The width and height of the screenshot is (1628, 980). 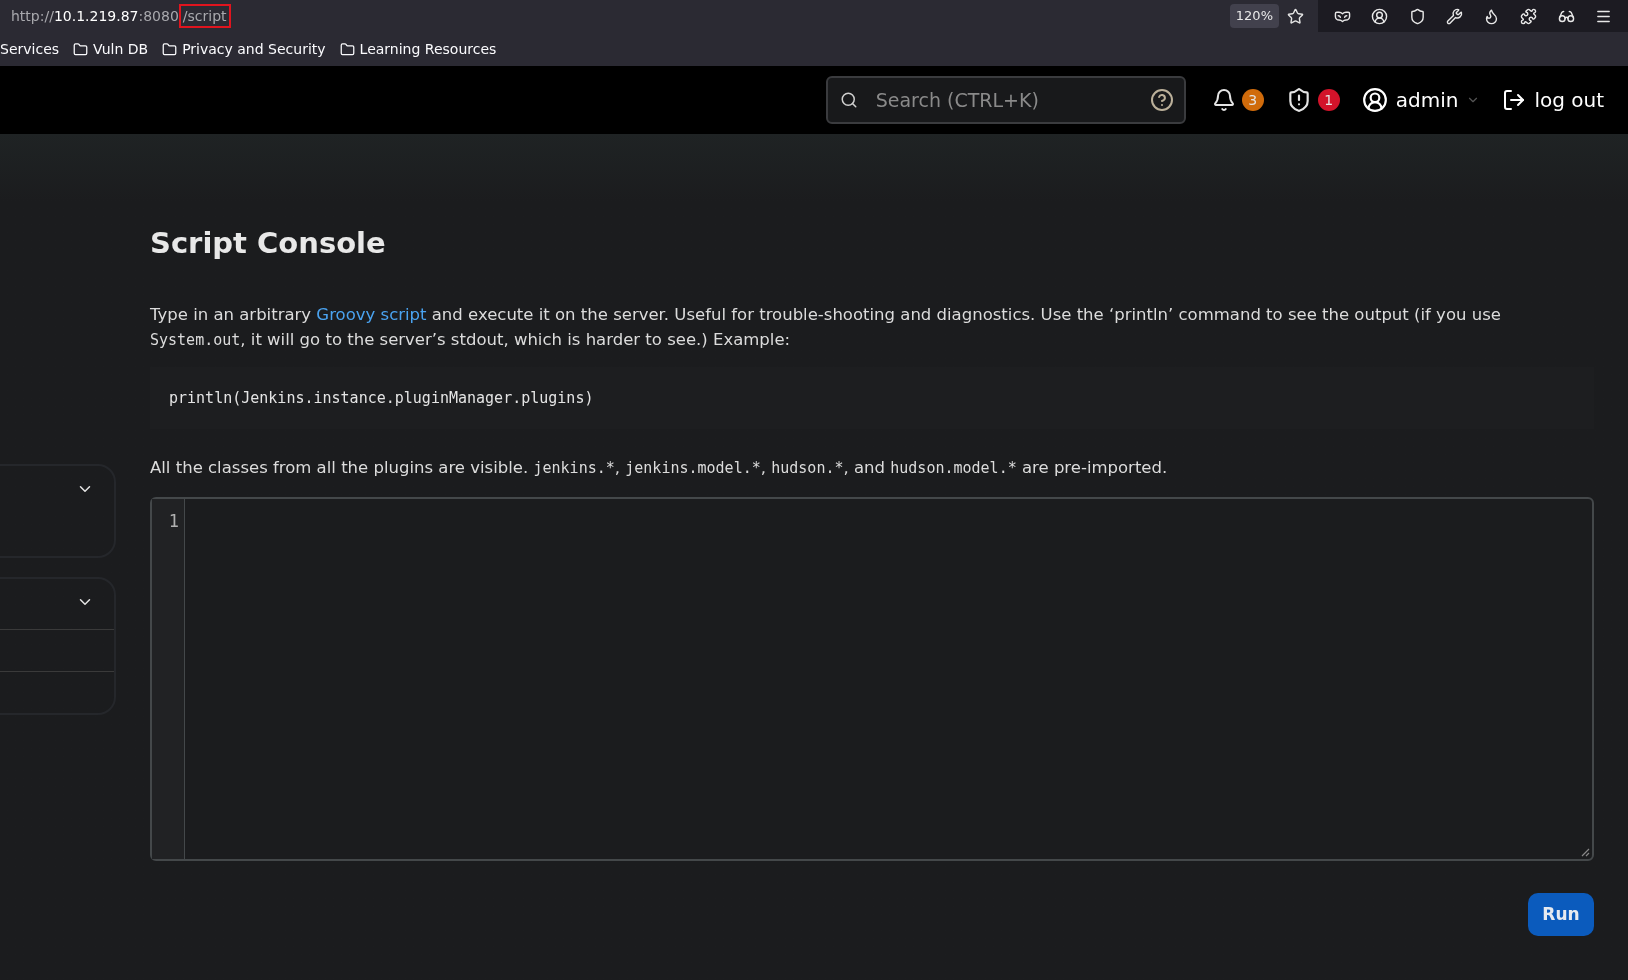 I want to click on line-number: 1, so click(x=173, y=521).